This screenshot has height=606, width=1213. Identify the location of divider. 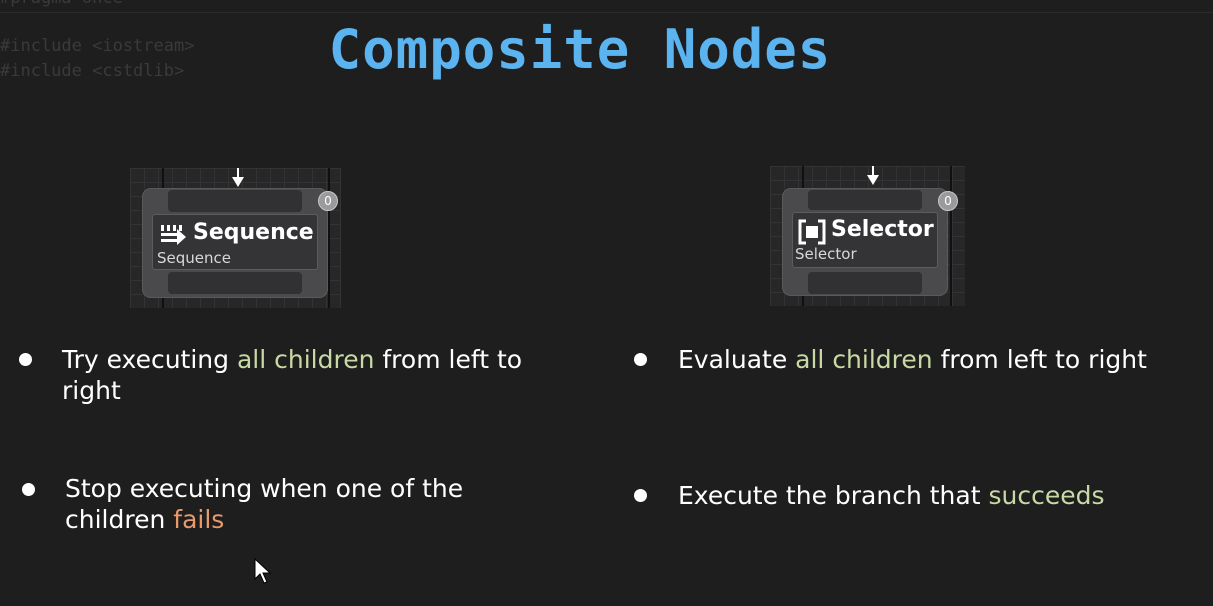
(606, 12).